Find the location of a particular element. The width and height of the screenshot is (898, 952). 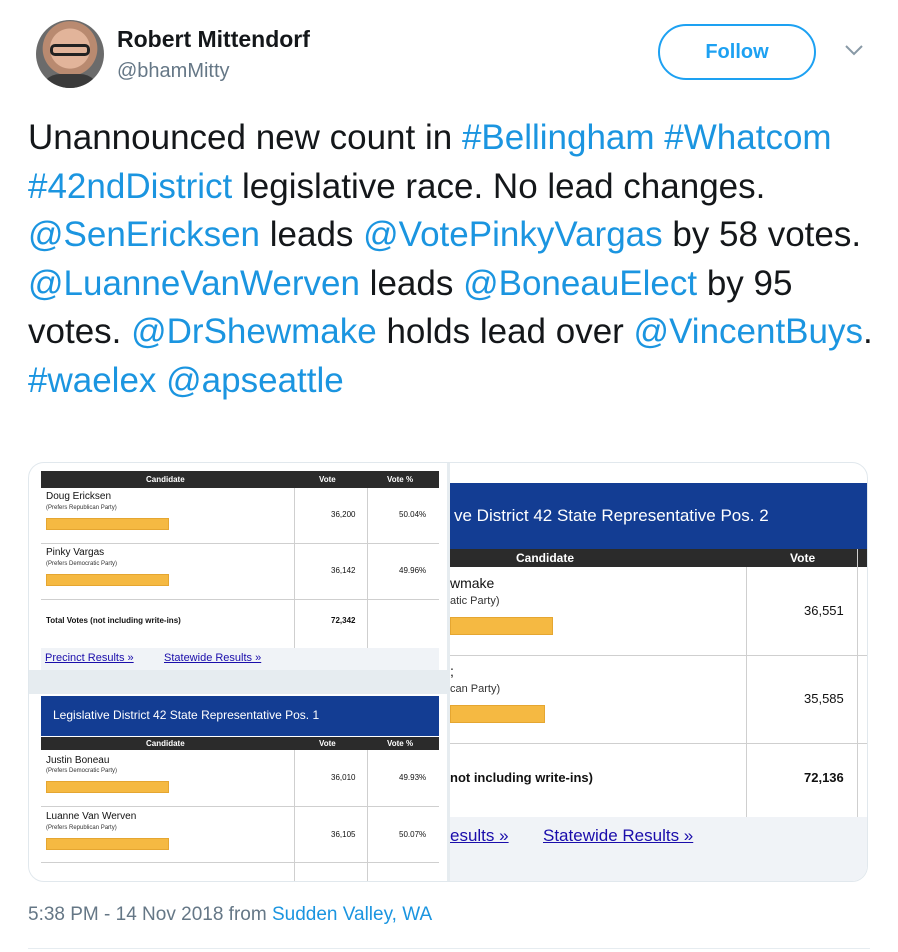

tweet-text-segment: legislative race. No lead changes. is located at coordinates (499, 186).